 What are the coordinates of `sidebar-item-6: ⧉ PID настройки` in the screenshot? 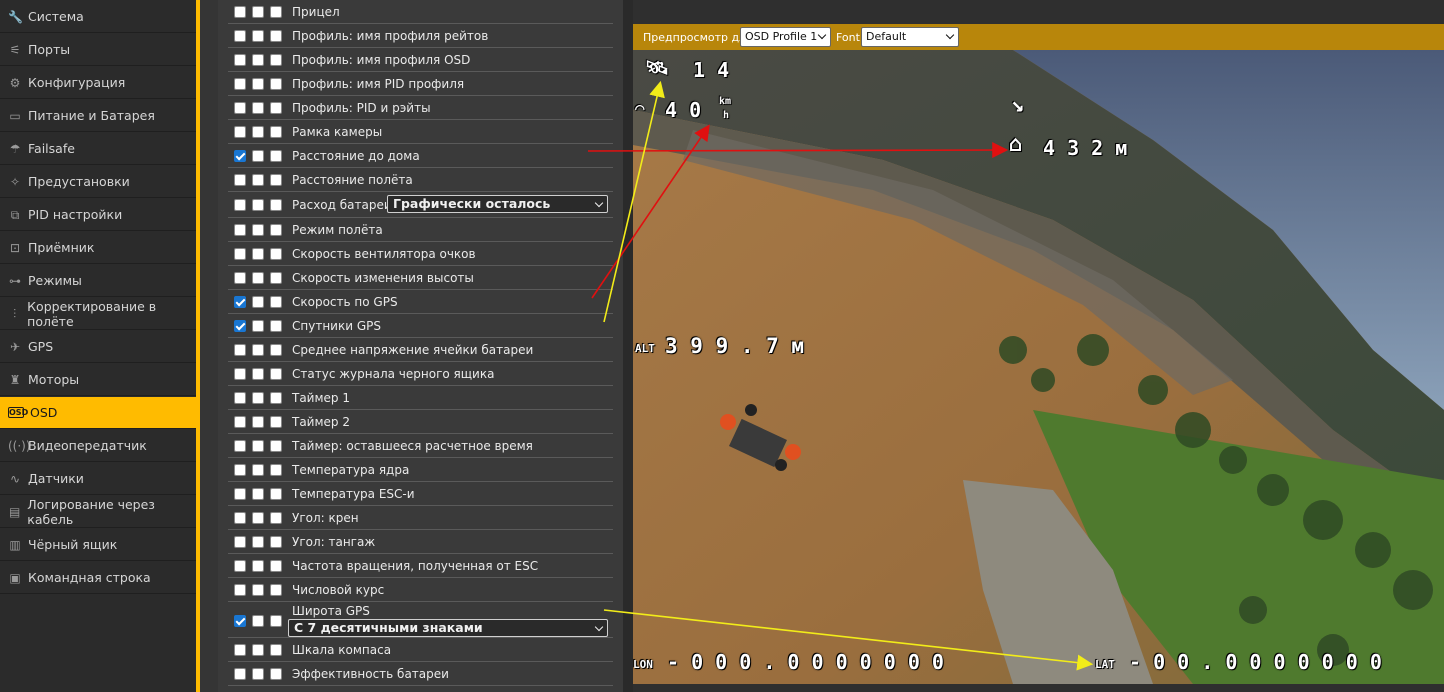 It's located at (98, 215).